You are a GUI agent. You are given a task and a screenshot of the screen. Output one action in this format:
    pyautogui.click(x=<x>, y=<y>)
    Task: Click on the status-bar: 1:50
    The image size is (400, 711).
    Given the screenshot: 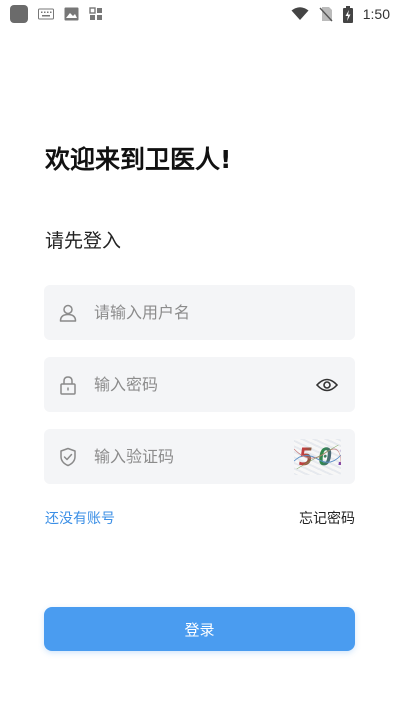 What is the action you would take?
    pyautogui.click(x=200, y=14)
    